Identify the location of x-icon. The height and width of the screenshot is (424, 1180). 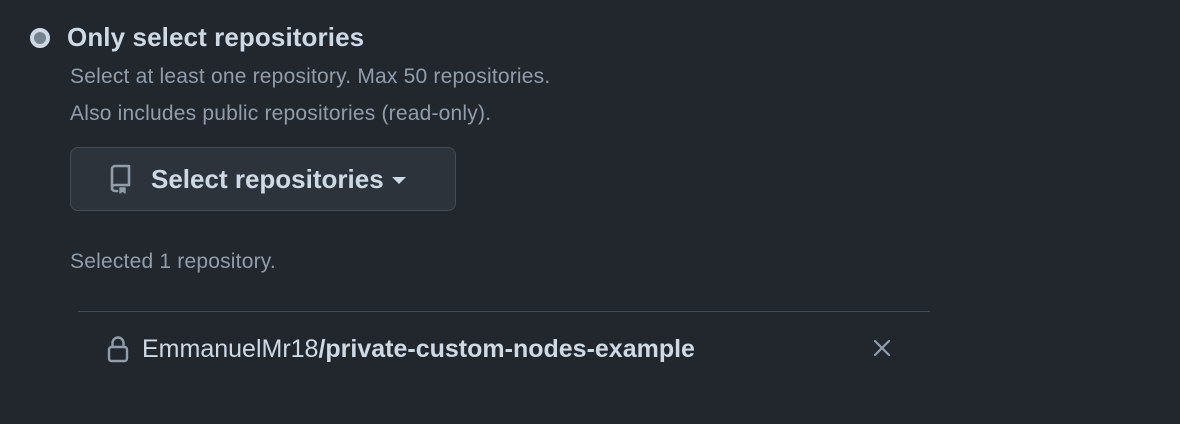
(882, 350).